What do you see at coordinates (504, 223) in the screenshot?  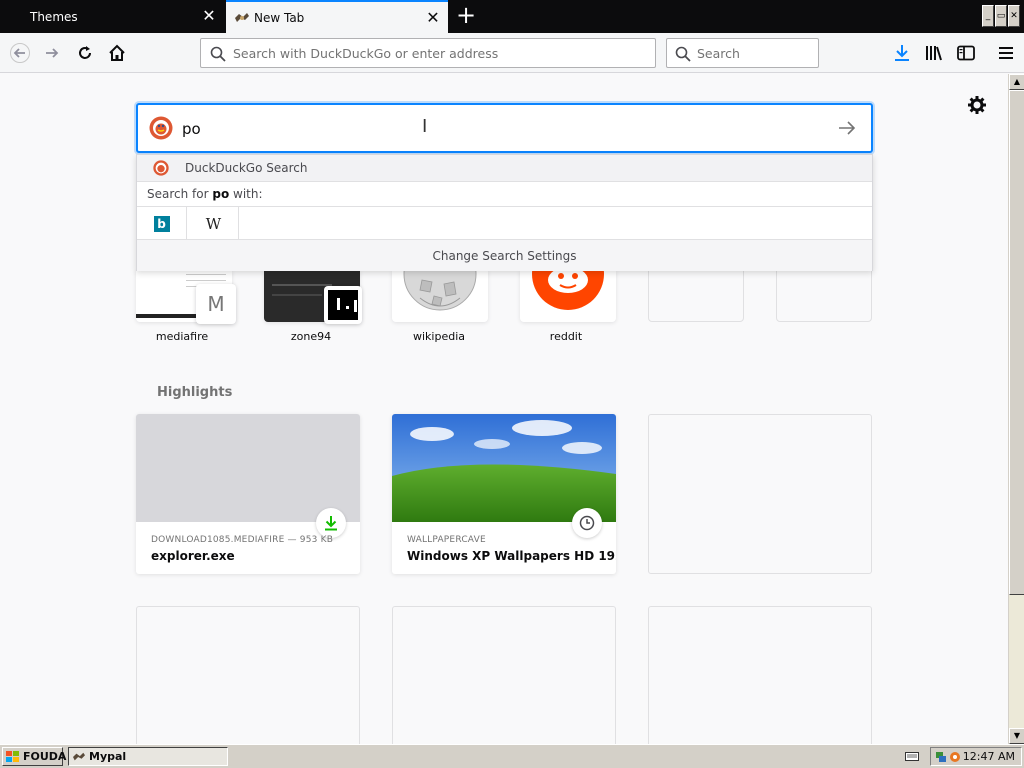 I see `one-off-engines: b W` at bounding box center [504, 223].